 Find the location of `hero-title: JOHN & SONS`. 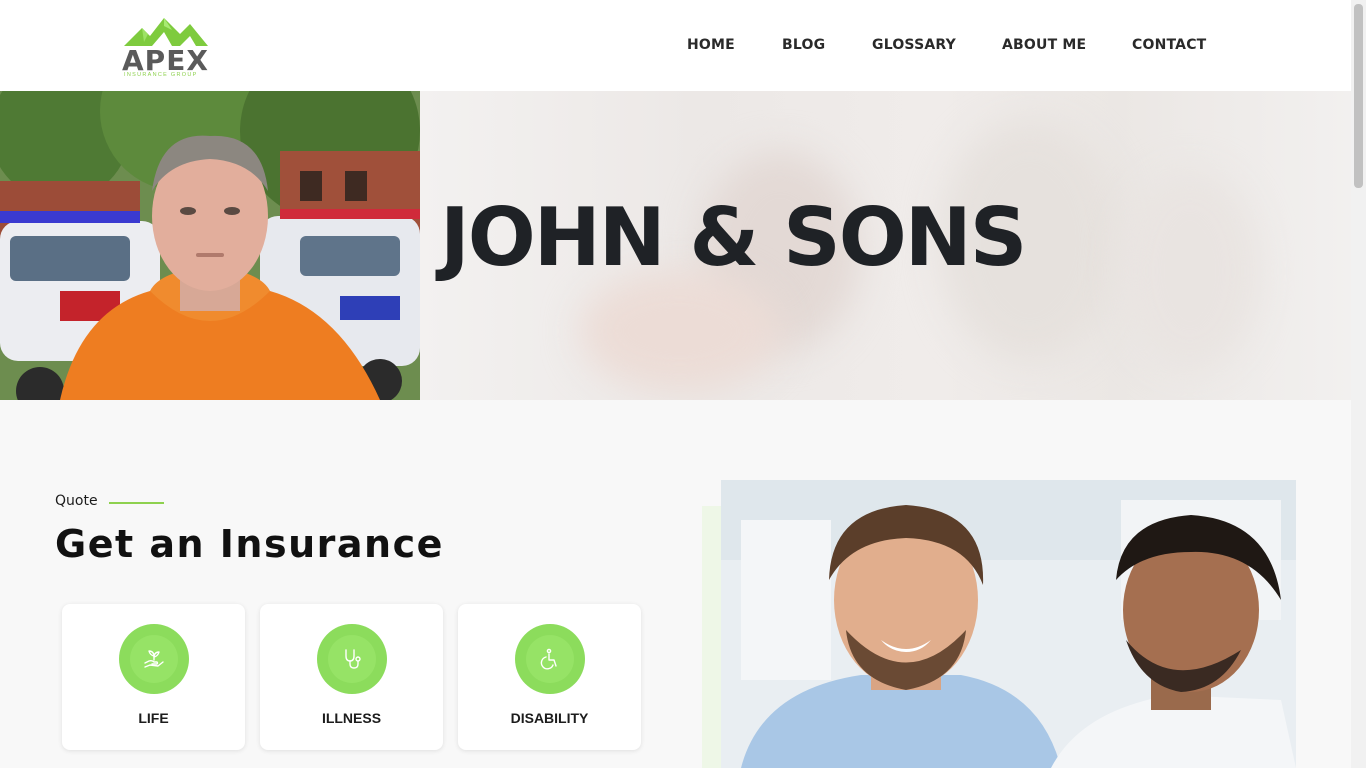

hero-title: JOHN & SONS is located at coordinates (733, 237).